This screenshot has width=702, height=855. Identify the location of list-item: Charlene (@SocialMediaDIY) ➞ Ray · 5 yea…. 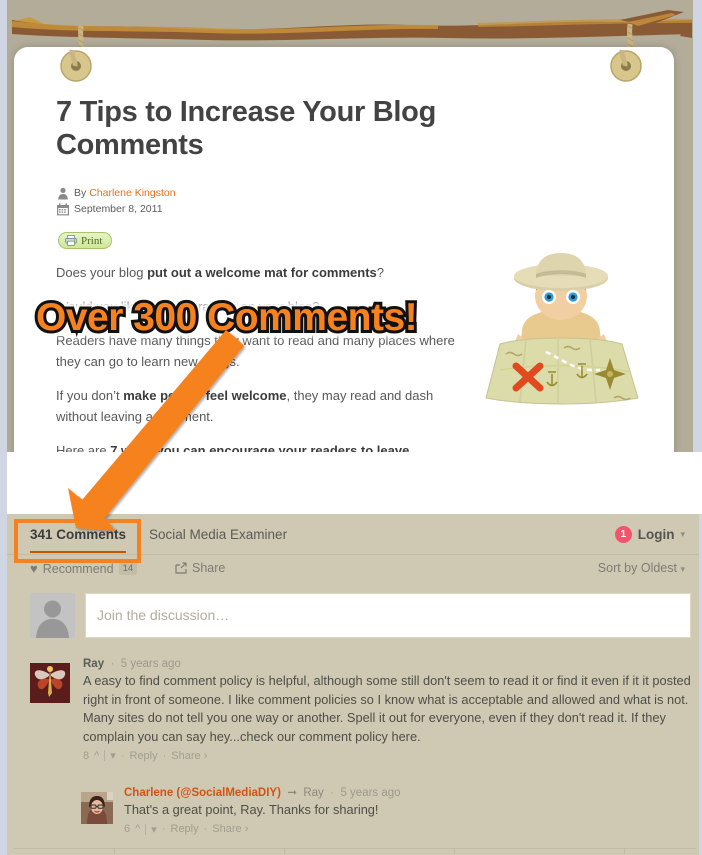
(353, 811).